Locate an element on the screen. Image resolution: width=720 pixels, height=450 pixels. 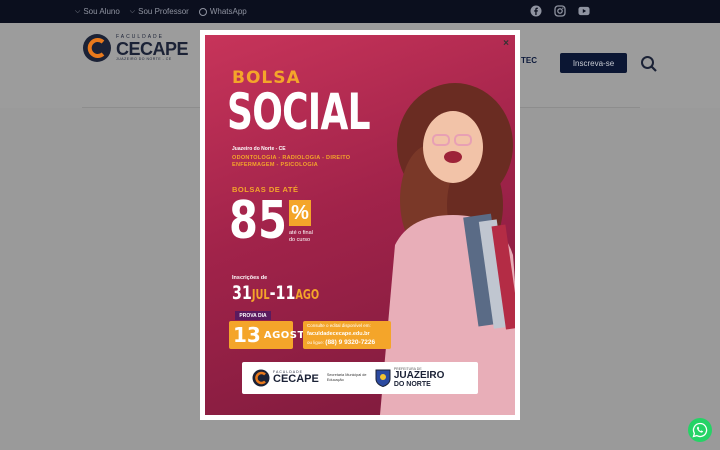
poster-prova-date: 13 AGOSTO is located at coordinates (271, 335).